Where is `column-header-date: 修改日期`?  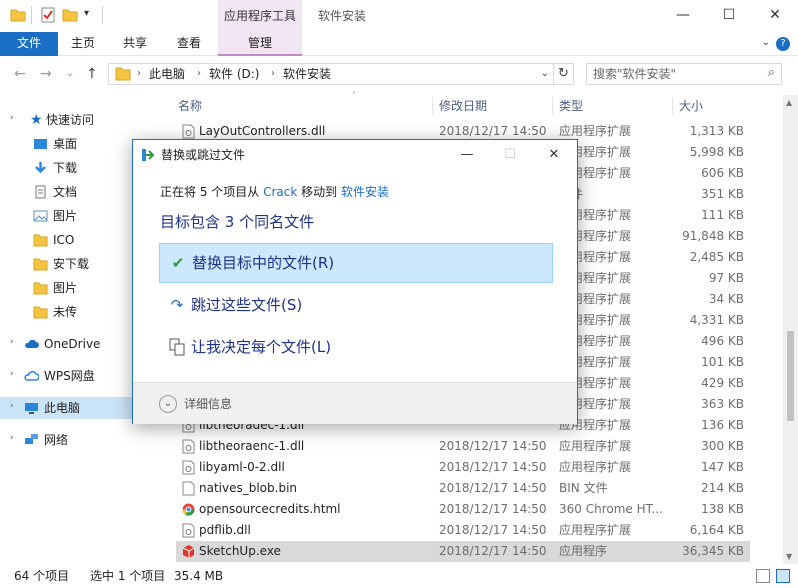
column-header-date: 修改日期 is located at coordinates (463, 106).